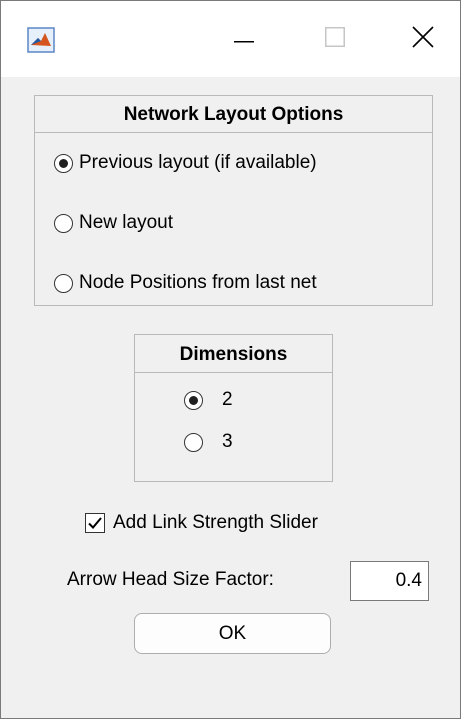 This screenshot has width=461, height=719. I want to click on dimensions-panel: Dimensions 2 3, so click(233, 408).